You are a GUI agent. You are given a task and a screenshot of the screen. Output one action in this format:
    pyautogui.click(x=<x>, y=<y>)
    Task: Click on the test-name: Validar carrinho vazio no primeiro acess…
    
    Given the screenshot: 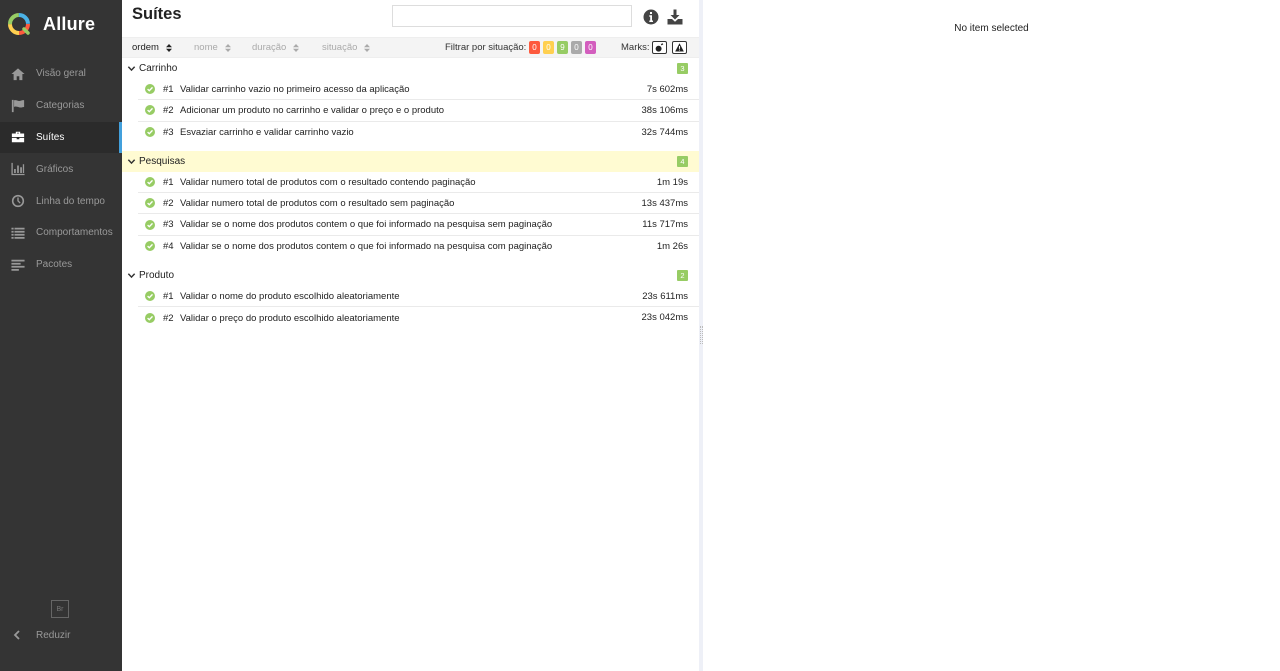 What is the action you would take?
    pyautogui.click(x=295, y=89)
    